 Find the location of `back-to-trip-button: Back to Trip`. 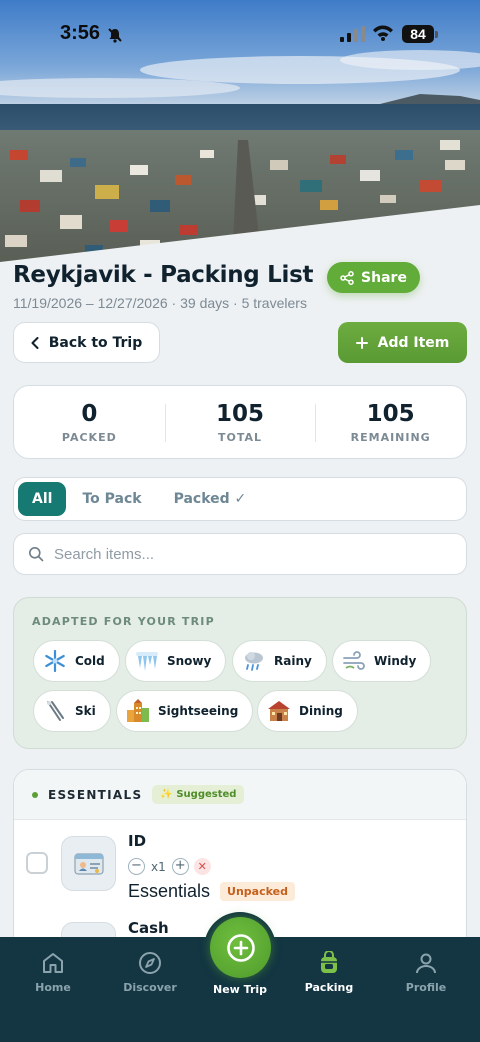

back-to-trip-button: Back to Trip is located at coordinates (86, 342).